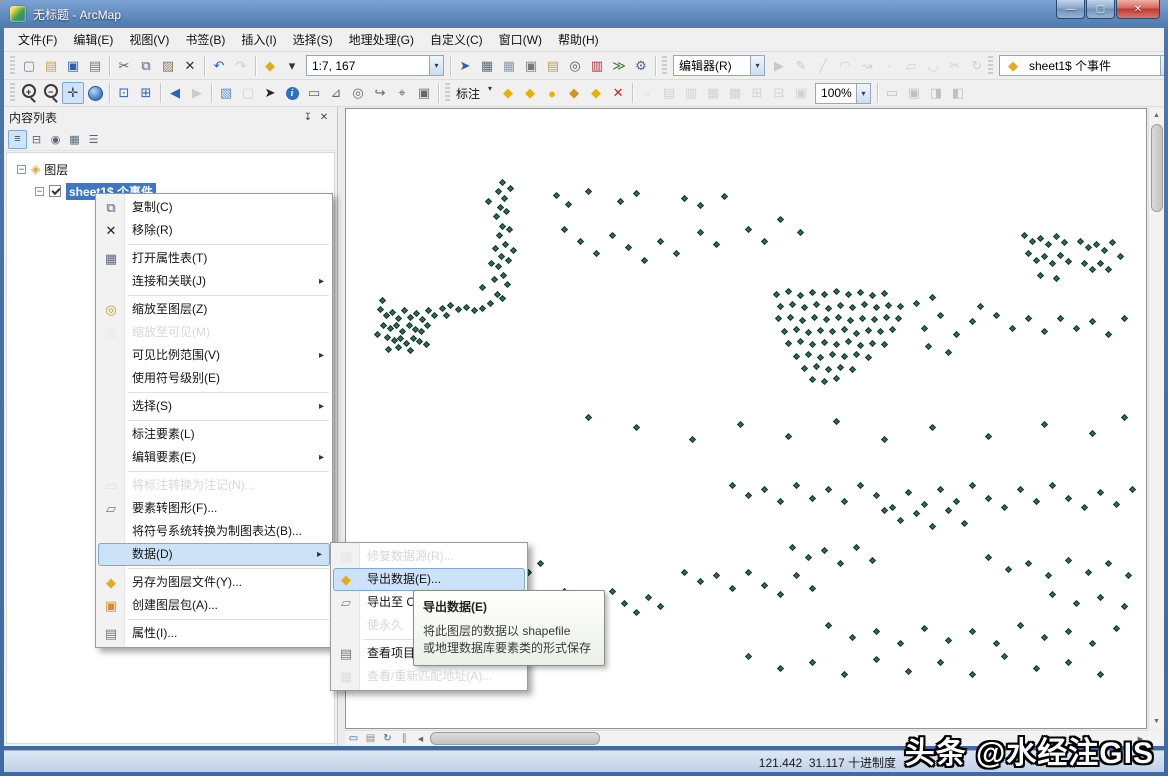  Describe the element at coordinates (387, 739) in the screenshot. I see `refresh-view-icon: ↻` at that location.